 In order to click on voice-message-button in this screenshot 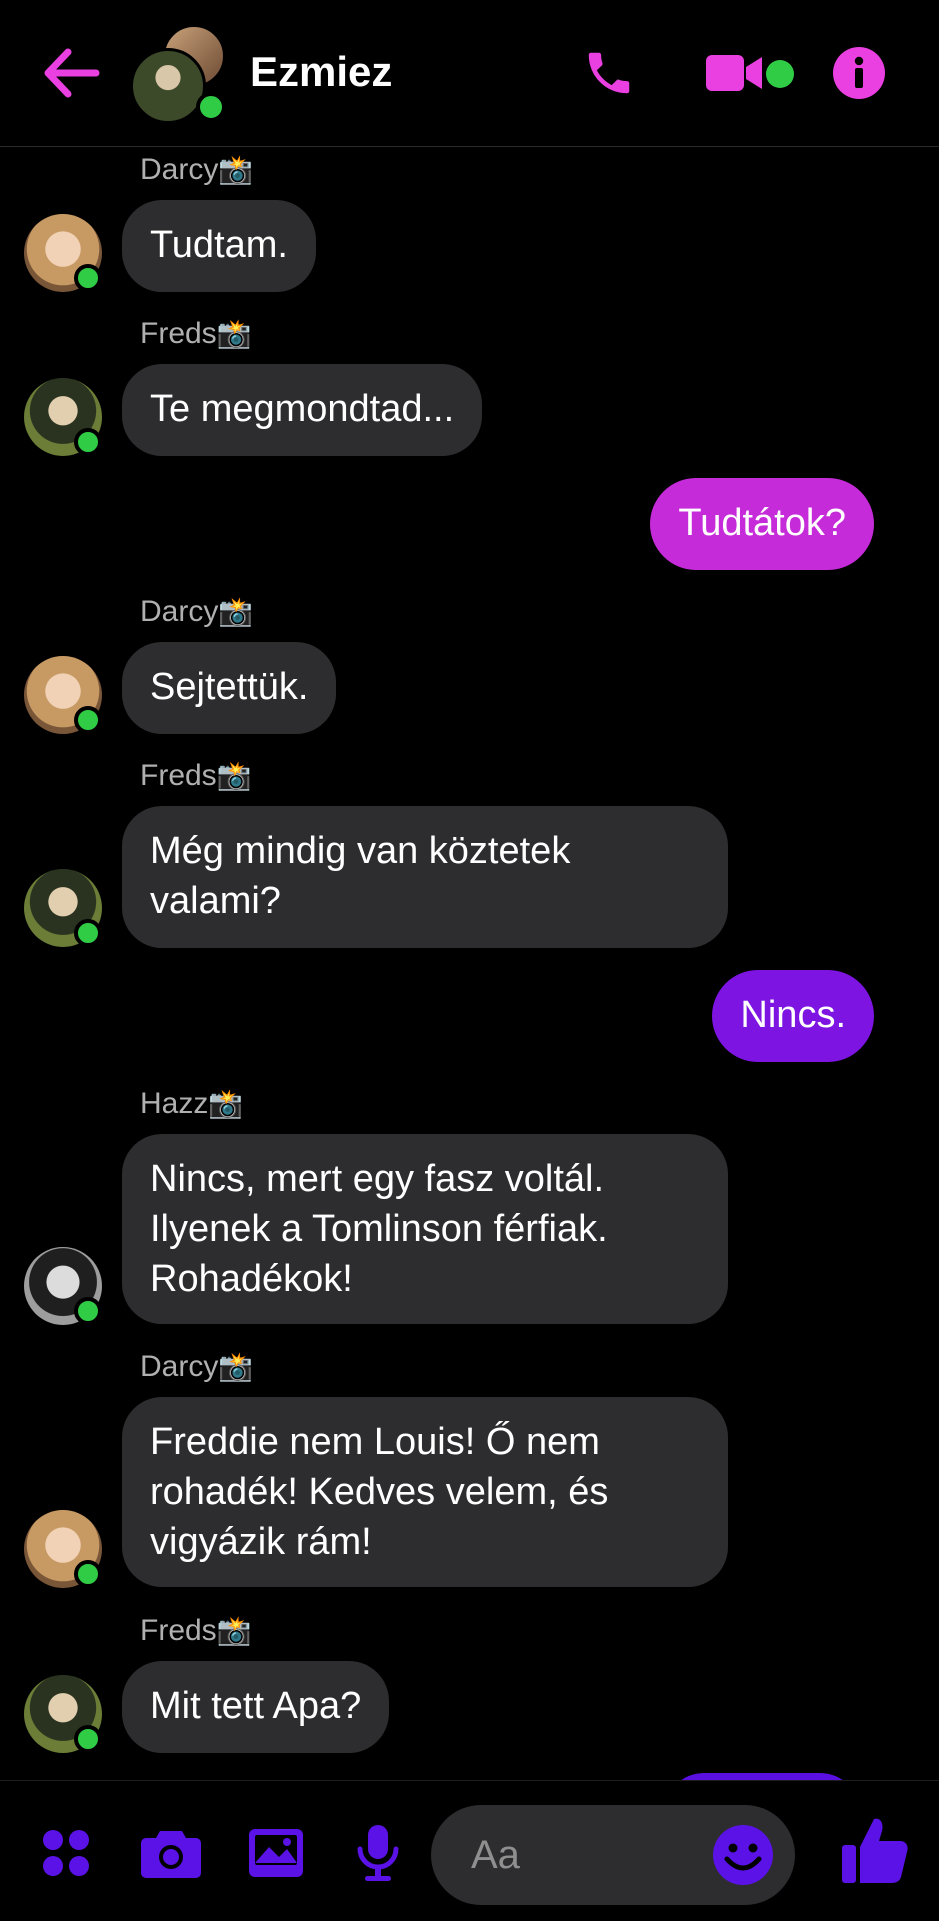, I will do `click(378, 1853)`.